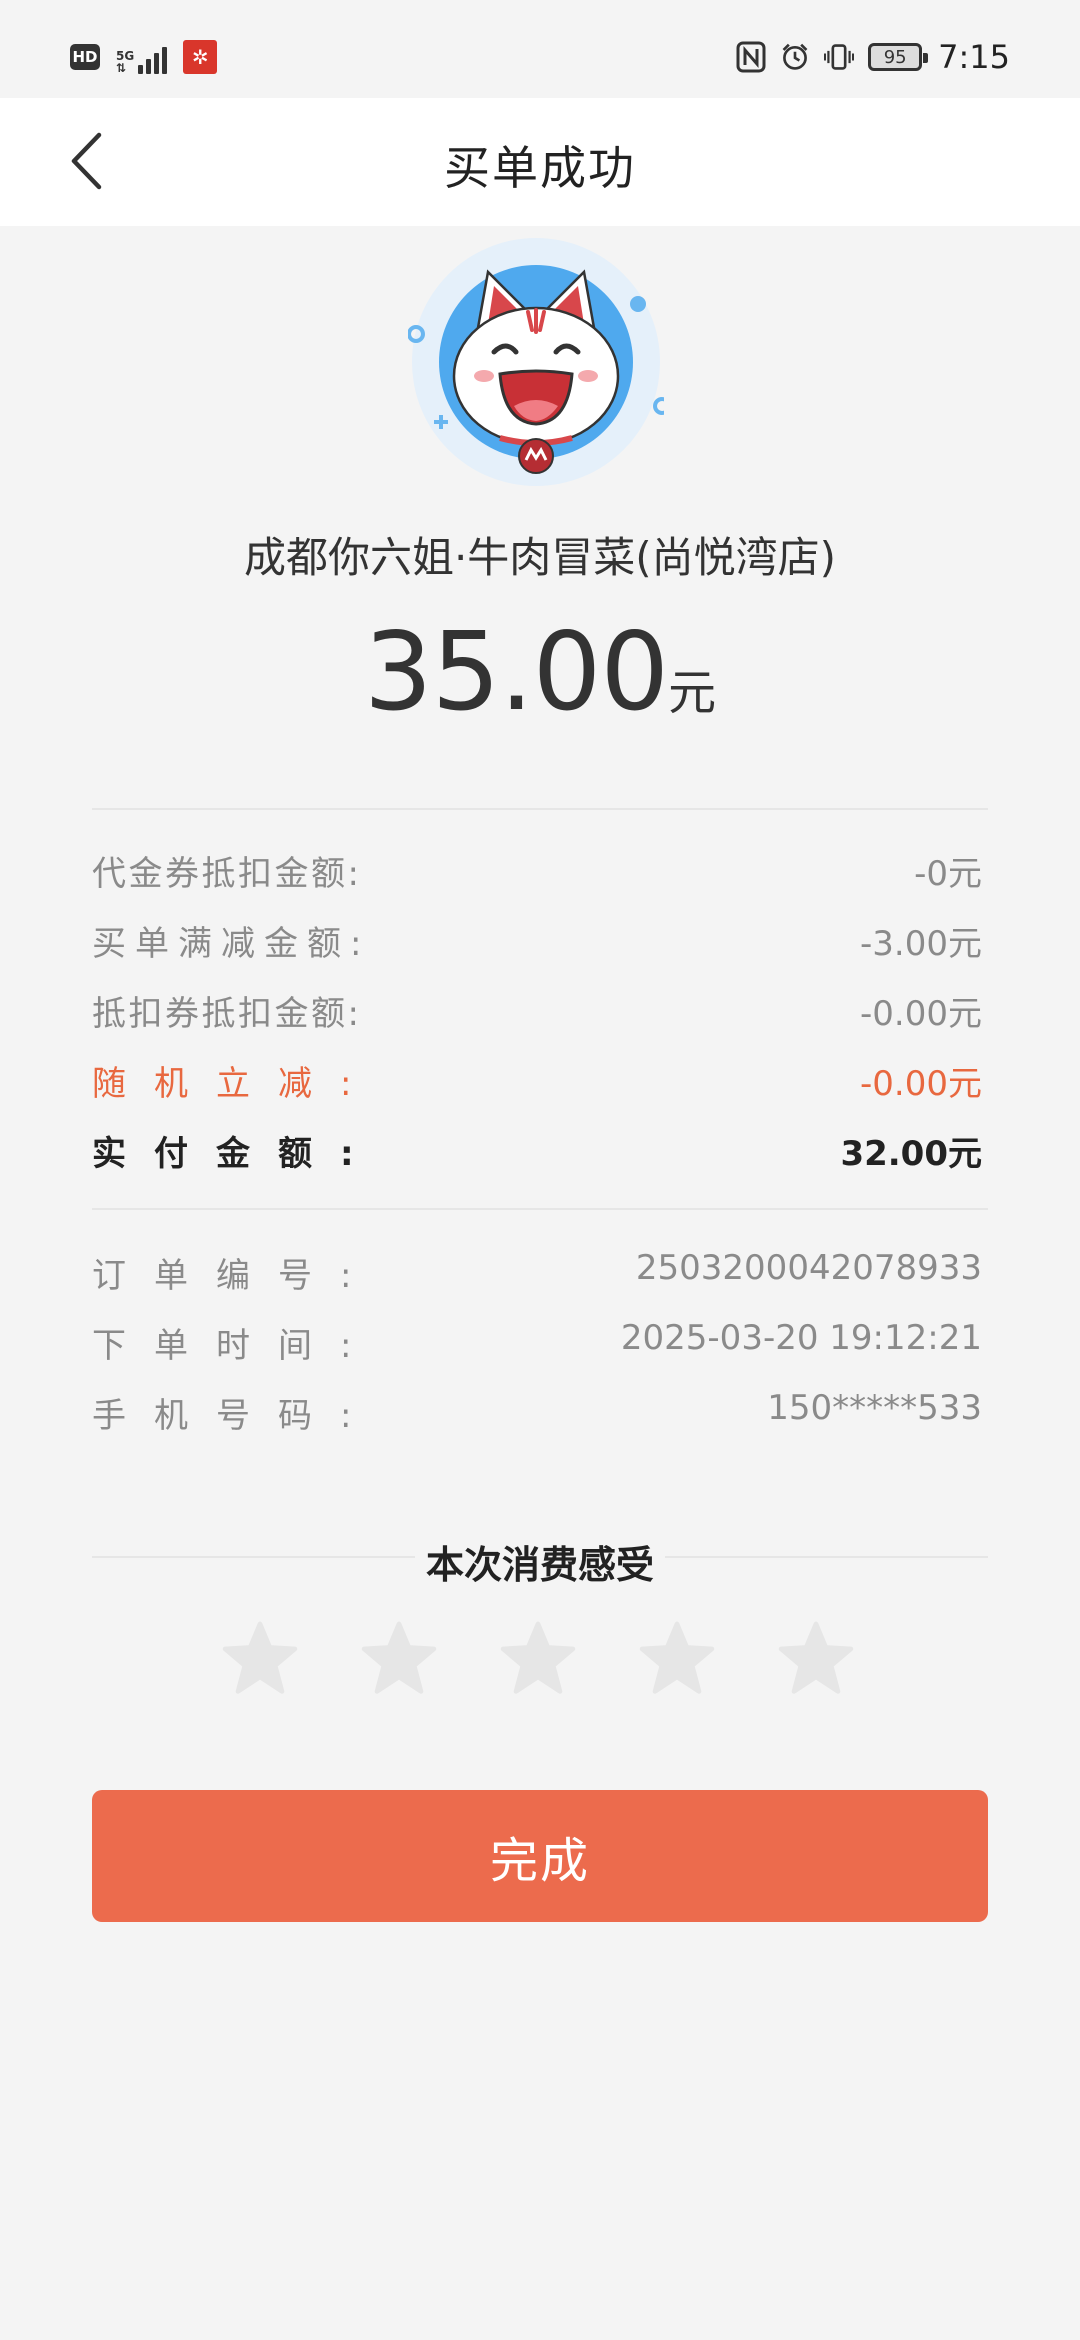 The width and height of the screenshot is (1080, 2340). What do you see at coordinates (516, 672) in the screenshot?
I see `amount-value: 35.00` at bounding box center [516, 672].